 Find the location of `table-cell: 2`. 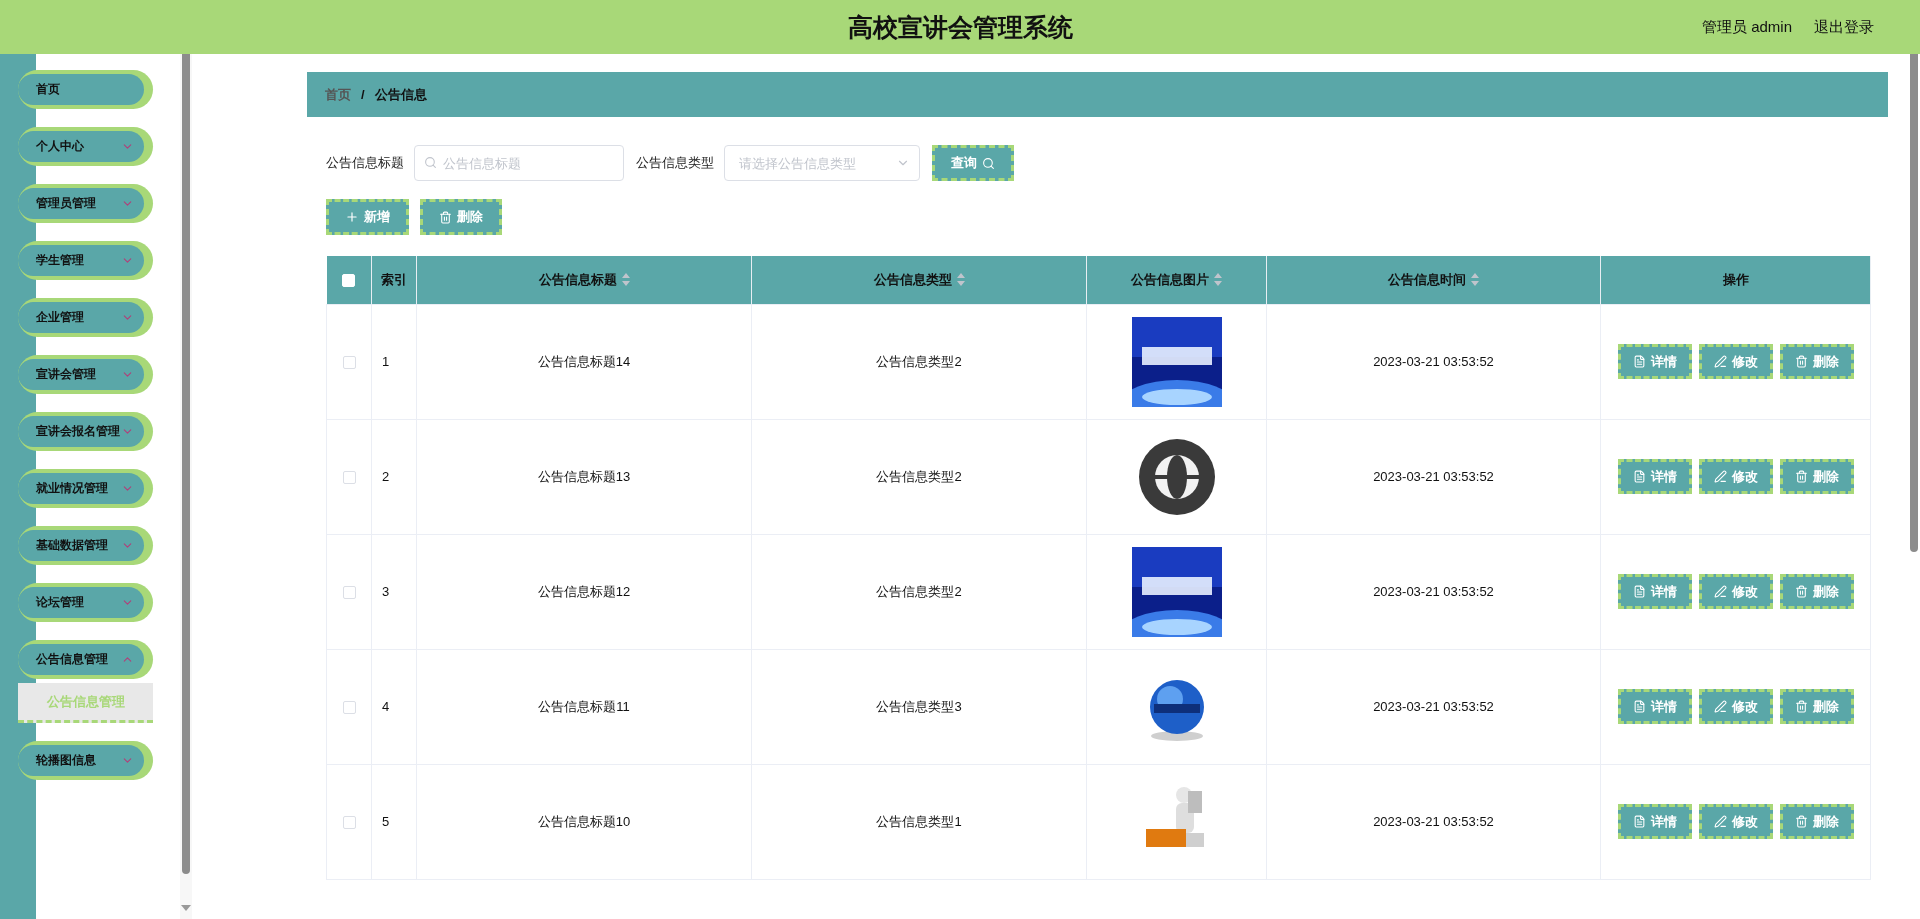

table-cell: 2 is located at coordinates (386, 476).